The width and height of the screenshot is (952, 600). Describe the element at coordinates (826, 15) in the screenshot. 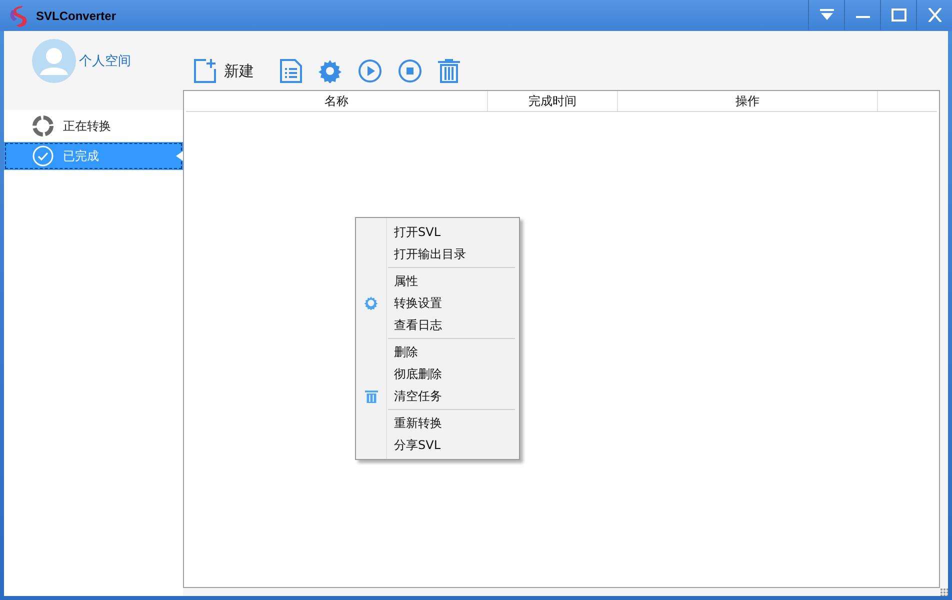

I see `dropdown-icon` at that location.